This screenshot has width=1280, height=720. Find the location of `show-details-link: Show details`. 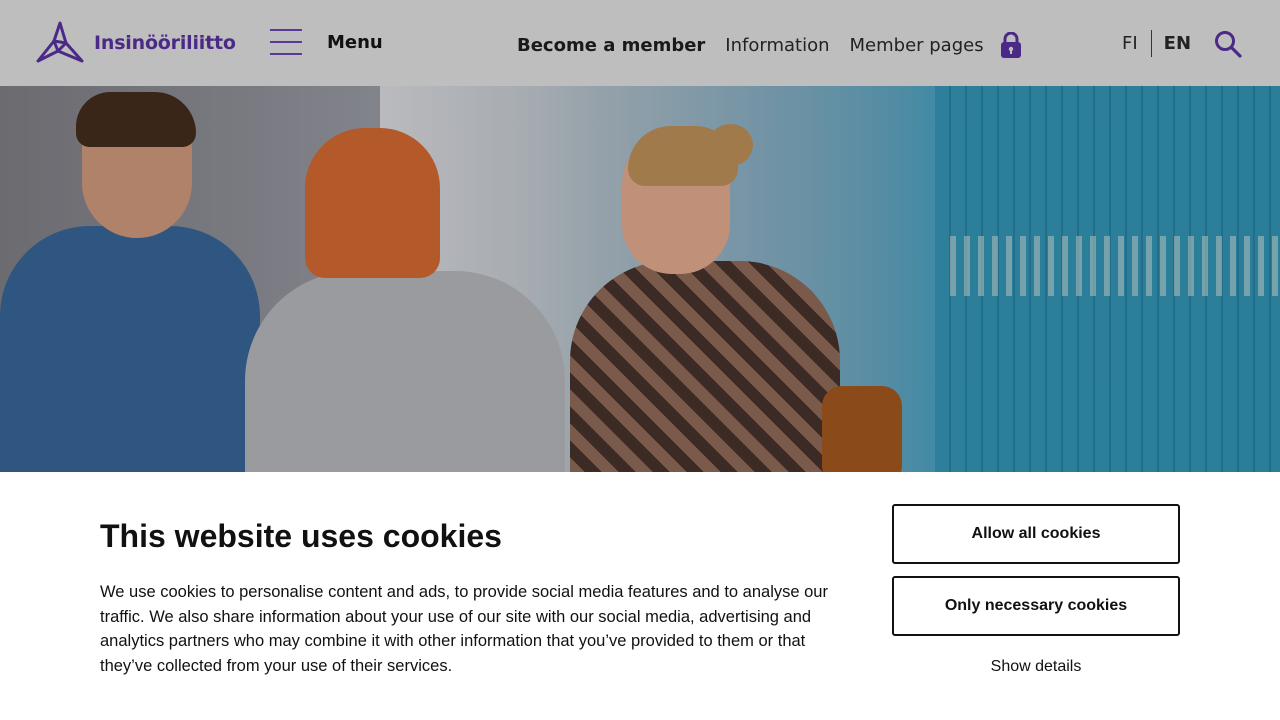

show-details-link: Show details is located at coordinates (1036, 667).